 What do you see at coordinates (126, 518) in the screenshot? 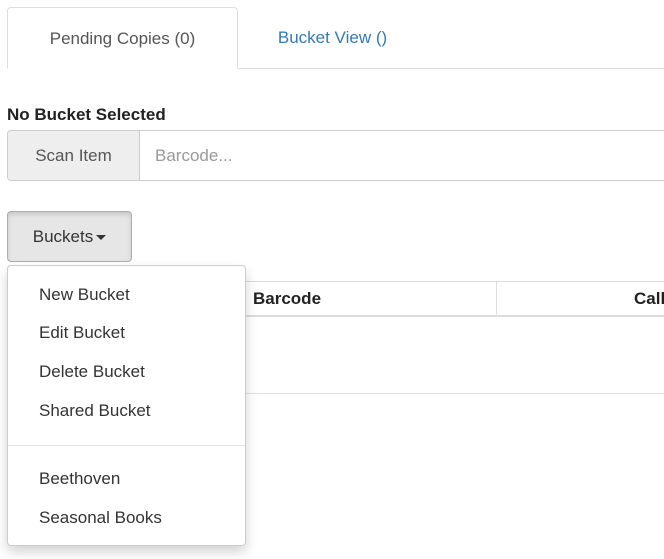
I see `menu-item-bucket-seasonal-books: Seasonal Books` at bounding box center [126, 518].